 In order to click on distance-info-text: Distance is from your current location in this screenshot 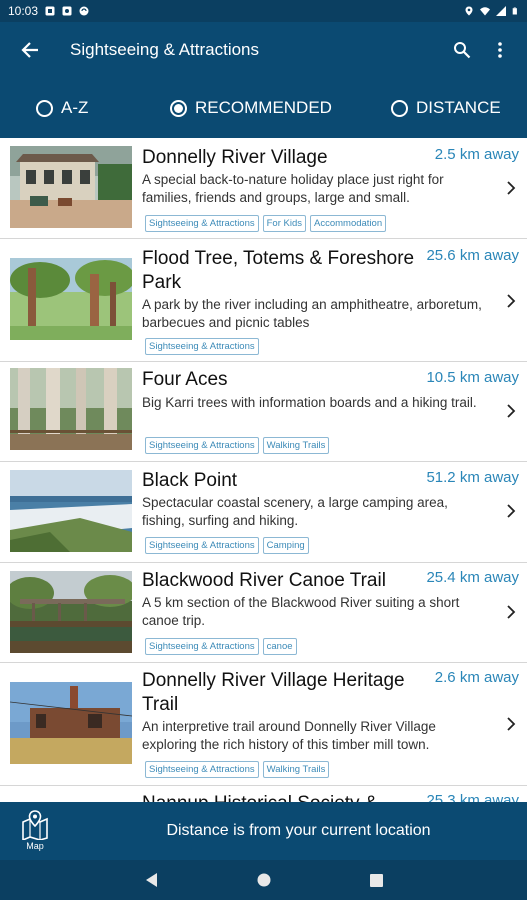, I will do `click(298, 830)`.